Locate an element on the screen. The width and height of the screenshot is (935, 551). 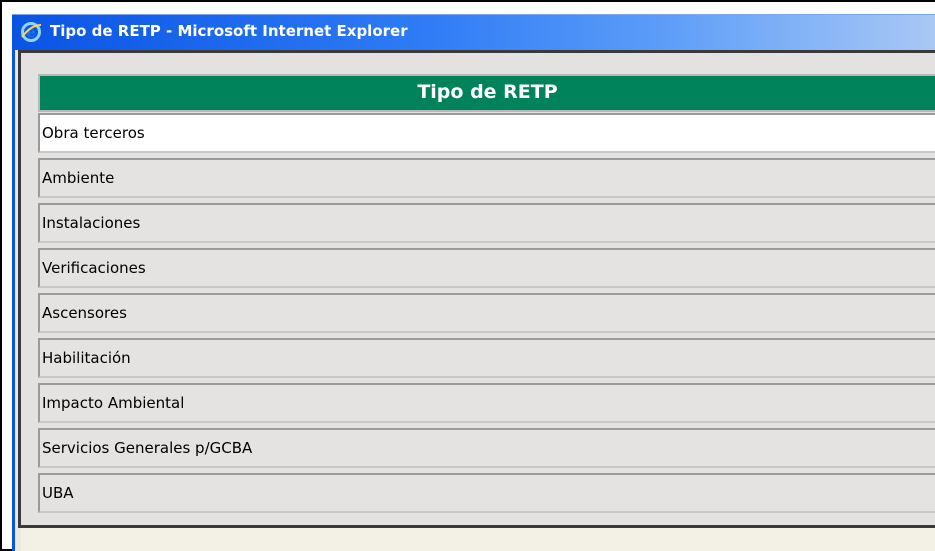
table-row: Ascensores is located at coordinates (486, 313).